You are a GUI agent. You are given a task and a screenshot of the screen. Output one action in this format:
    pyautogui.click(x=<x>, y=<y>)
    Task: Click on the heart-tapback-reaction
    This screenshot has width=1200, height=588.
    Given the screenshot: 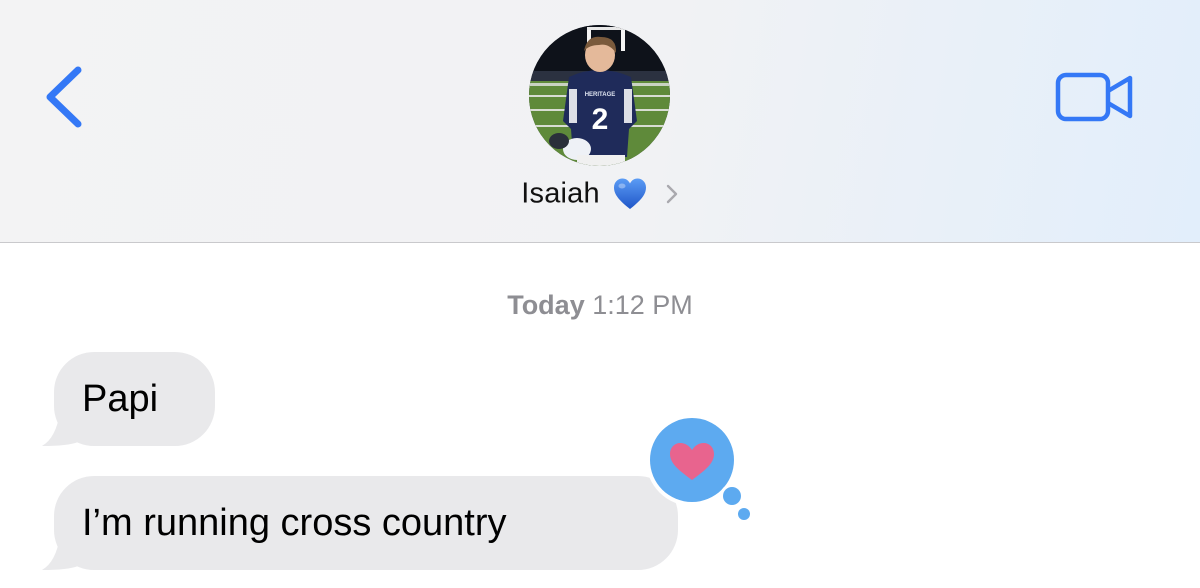 What is the action you would take?
    pyautogui.click(x=696, y=468)
    